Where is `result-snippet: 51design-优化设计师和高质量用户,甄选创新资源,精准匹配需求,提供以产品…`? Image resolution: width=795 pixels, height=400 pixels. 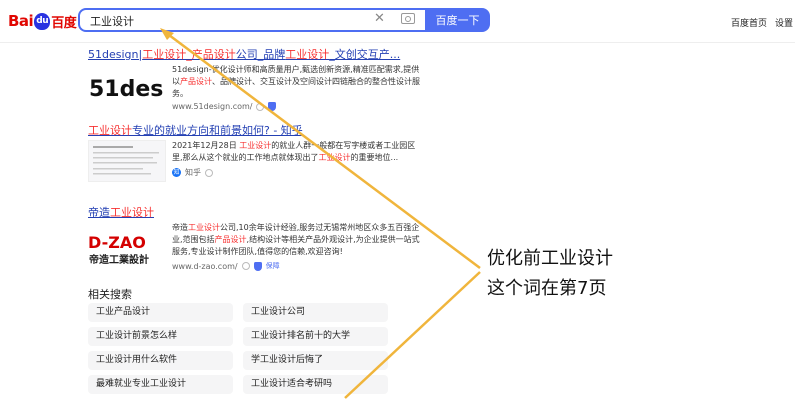 result-snippet: 51design-优化设计师和高质量用户,甄选创新资源,精准匹配需求,提供以产品… is located at coordinates (297, 82).